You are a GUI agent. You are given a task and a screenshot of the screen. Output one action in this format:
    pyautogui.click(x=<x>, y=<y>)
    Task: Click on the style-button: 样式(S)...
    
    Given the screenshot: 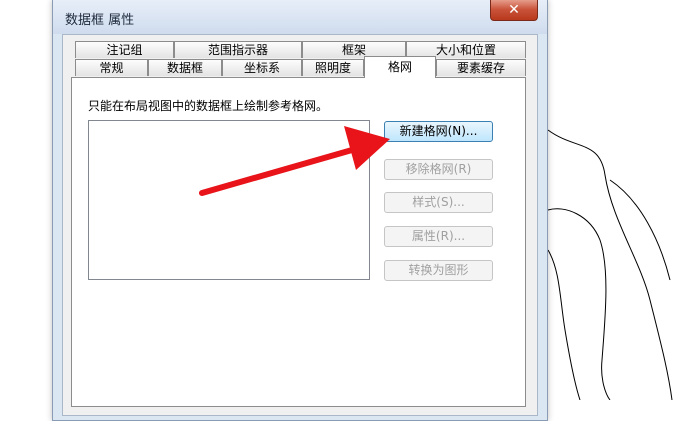 What is the action you would take?
    pyautogui.click(x=438, y=202)
    